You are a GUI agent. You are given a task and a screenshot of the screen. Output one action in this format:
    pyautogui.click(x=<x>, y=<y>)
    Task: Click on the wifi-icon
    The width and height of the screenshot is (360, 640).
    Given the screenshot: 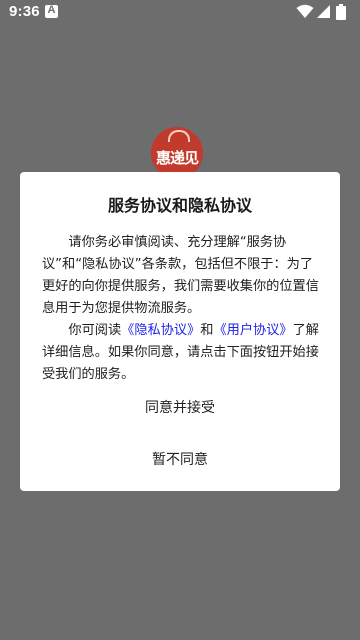 What is the action you would take?
    pyautogui.click(x=305, y=11)
    